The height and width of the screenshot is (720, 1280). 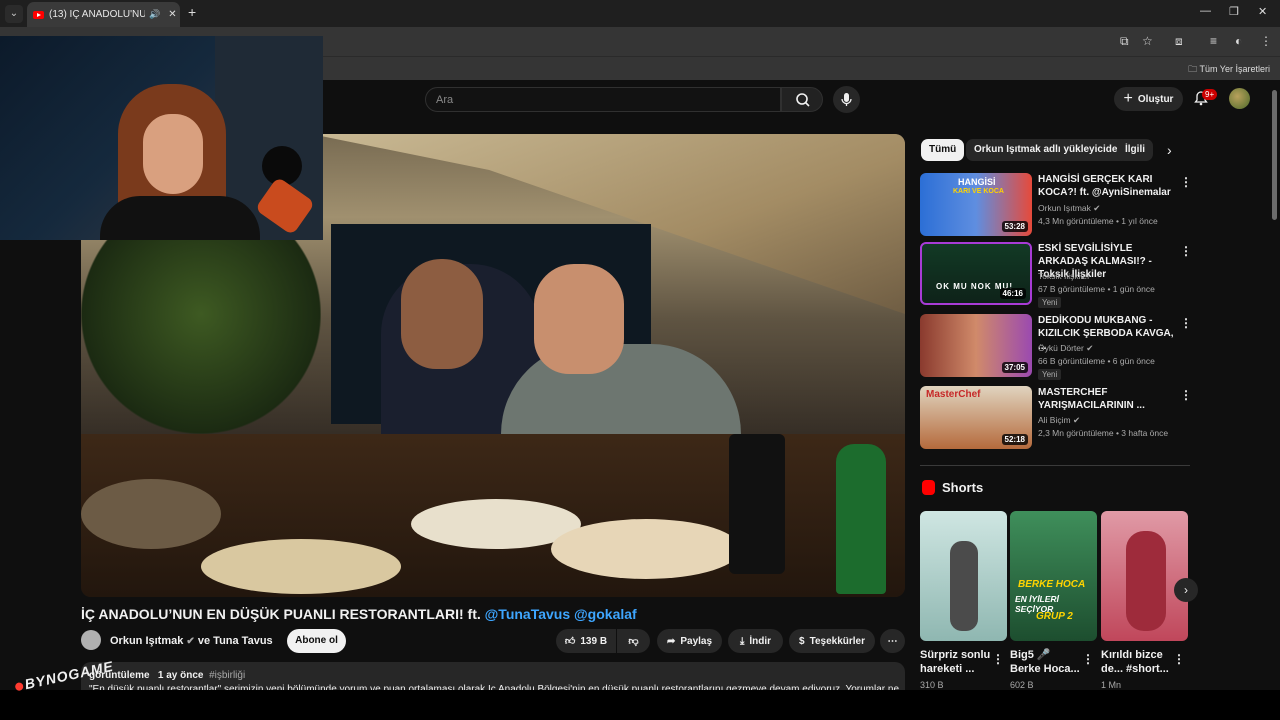 I want to click on voice-search-button, so click(x=846, y=99).